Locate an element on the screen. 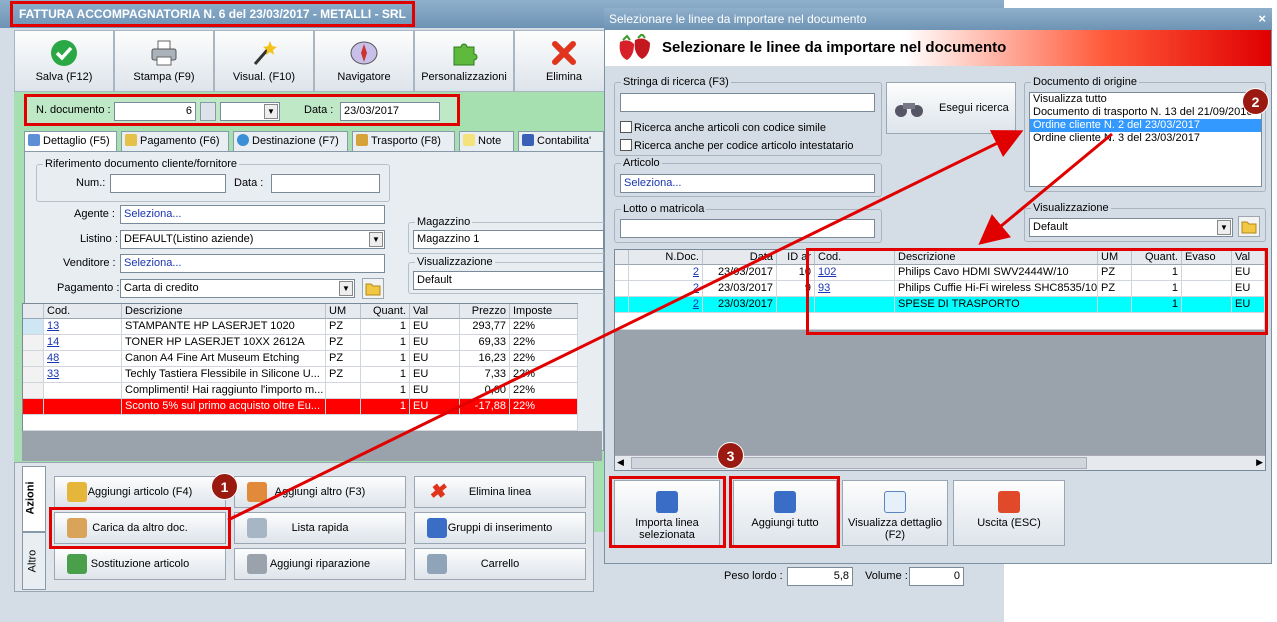  arrow-to-rows is located at coordinates (1045, 188).